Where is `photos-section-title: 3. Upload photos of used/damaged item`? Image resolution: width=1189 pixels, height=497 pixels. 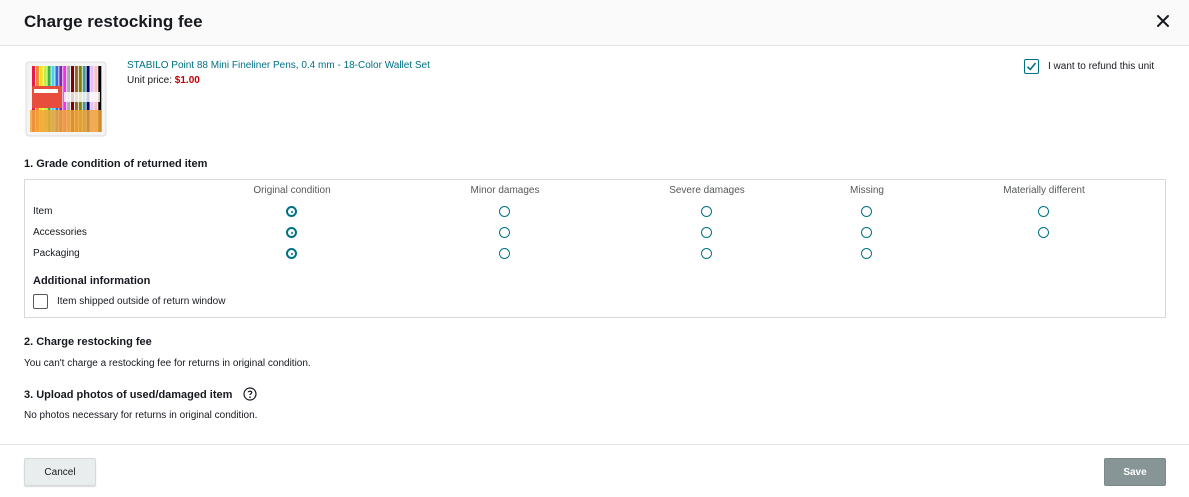 photos-section-title: 3. Upload photos of used/damaged item is located at coordinates (128, 395).